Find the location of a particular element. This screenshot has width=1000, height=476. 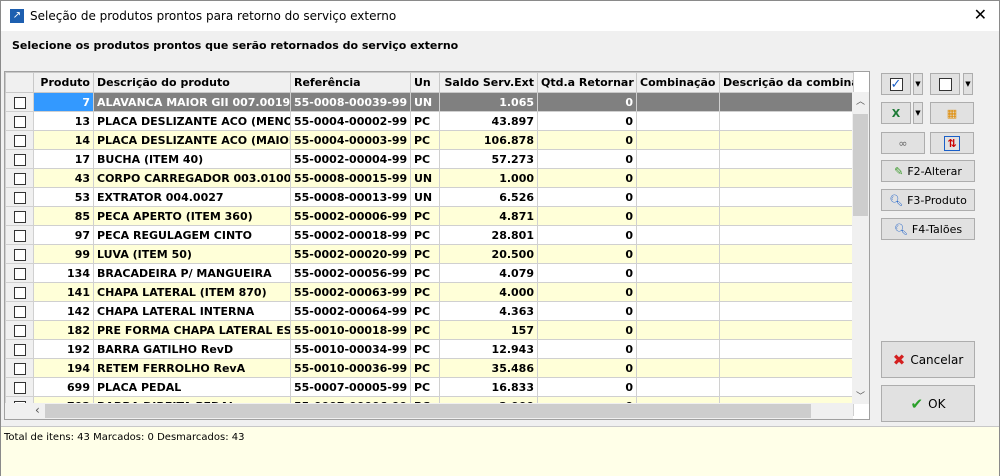

table-cell: UN is located at coordinates (425, 197).